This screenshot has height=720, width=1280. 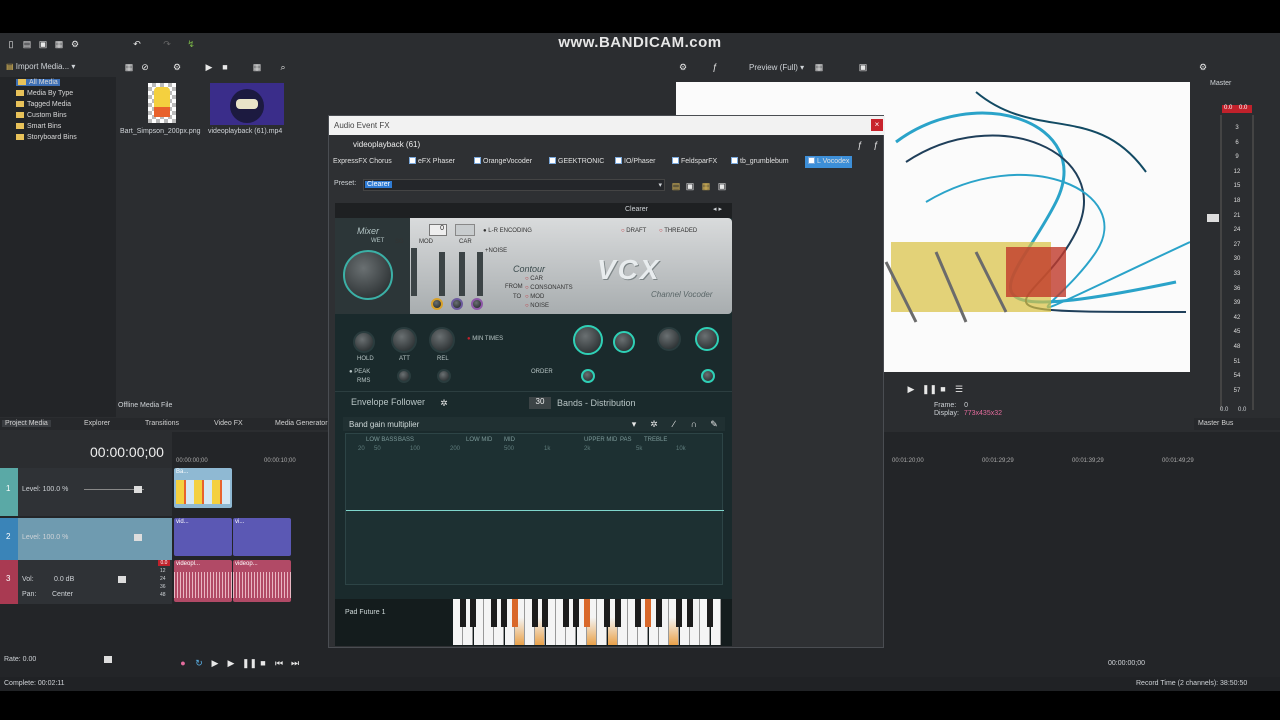 I want to click on tree-all-media: All Media, so click(x=38, y=82).